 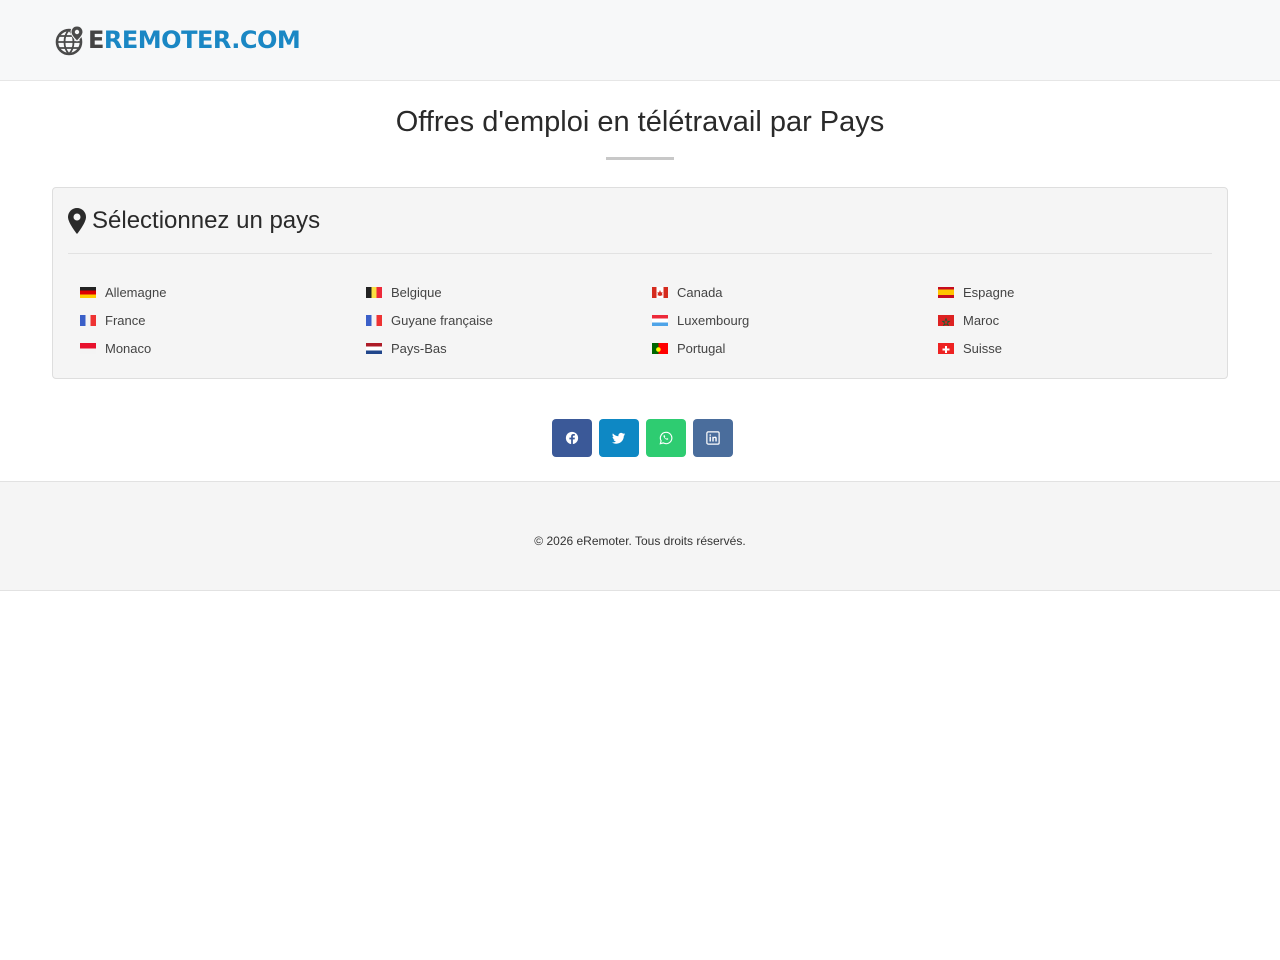 I want to click on pt-flag-icon, so click(x=660, y=348).